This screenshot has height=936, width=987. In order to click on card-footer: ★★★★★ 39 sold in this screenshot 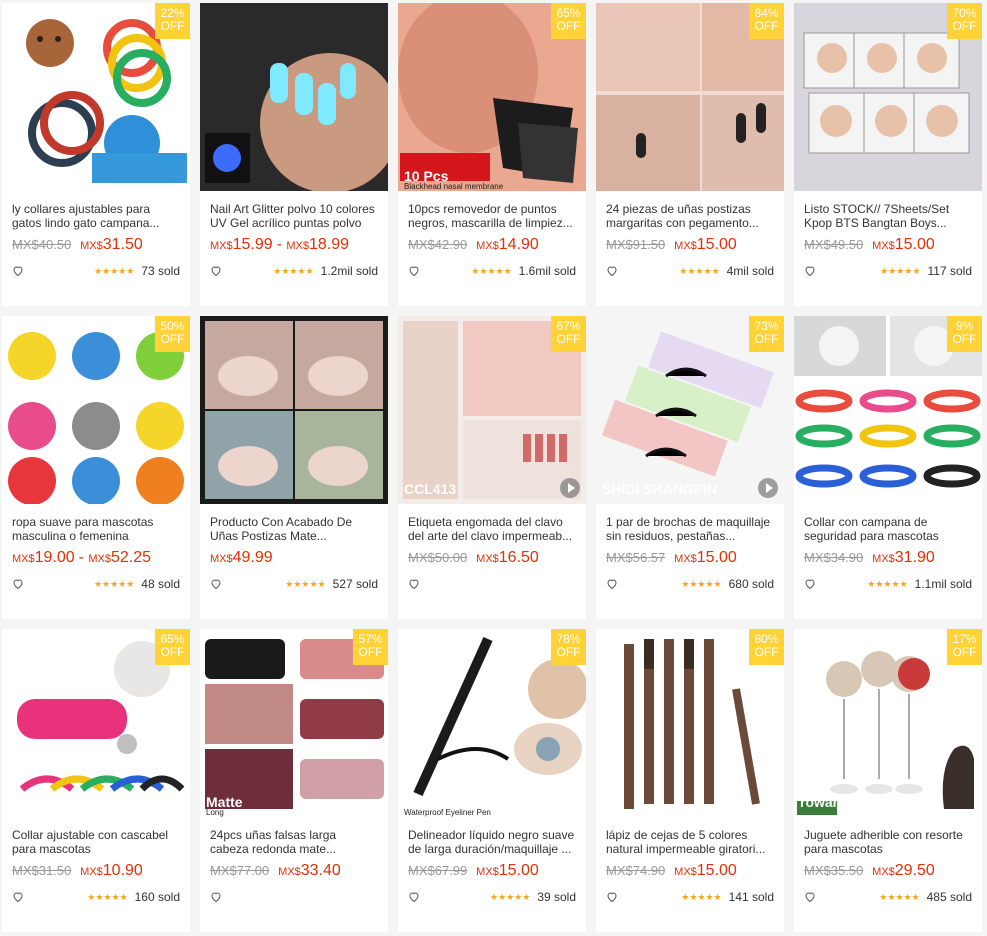, I will do `click(492, 897)`.